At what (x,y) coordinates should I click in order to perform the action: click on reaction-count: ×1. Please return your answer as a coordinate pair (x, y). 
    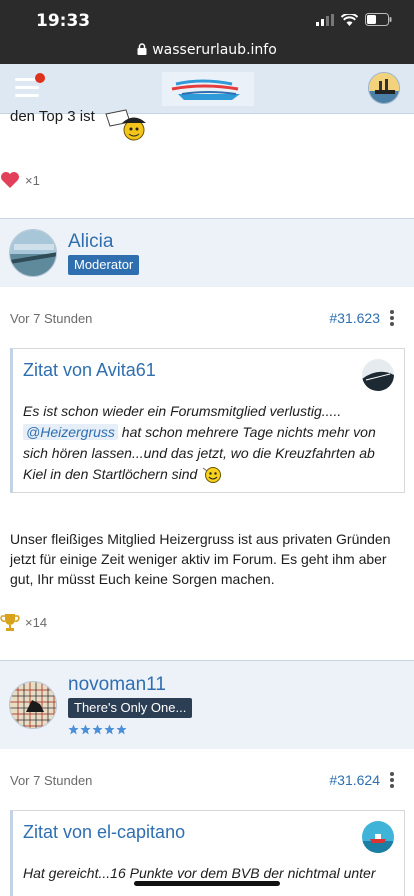
    Looking at the image, I should click on (32, 180).